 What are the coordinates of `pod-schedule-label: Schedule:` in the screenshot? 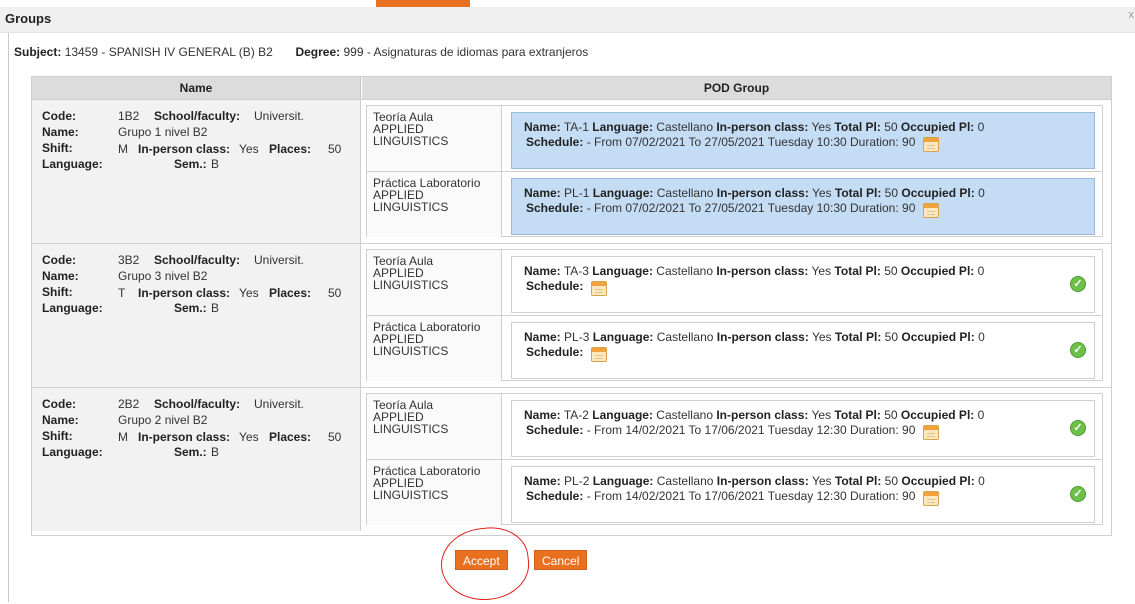 It's located at (555, 208).